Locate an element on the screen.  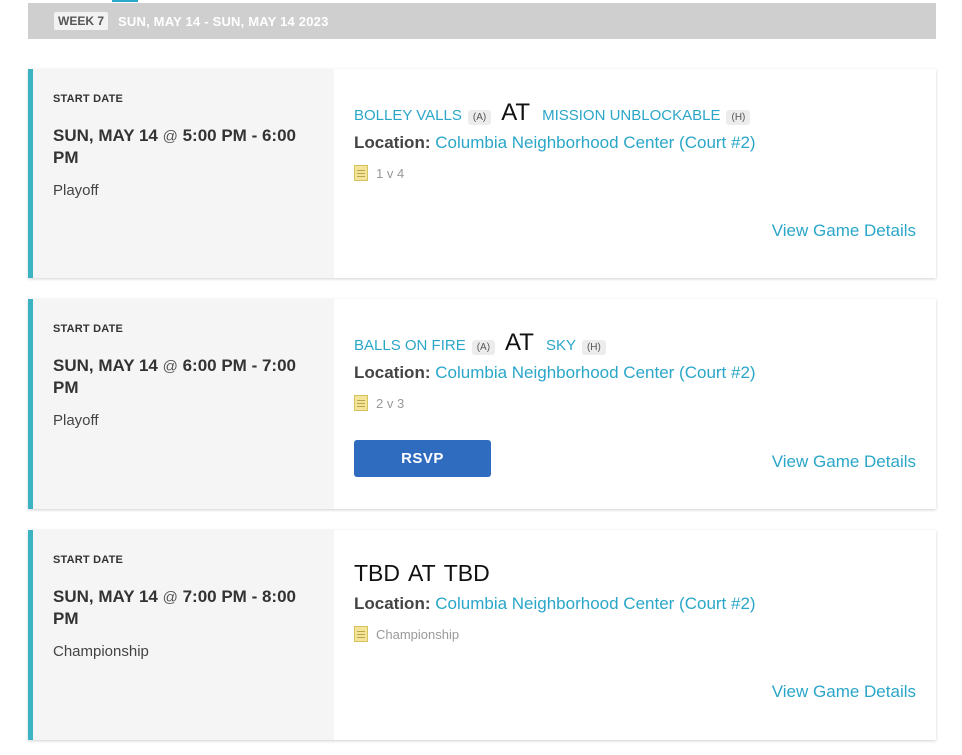
home-team-link: SKY is located at coordinates (561, 345).